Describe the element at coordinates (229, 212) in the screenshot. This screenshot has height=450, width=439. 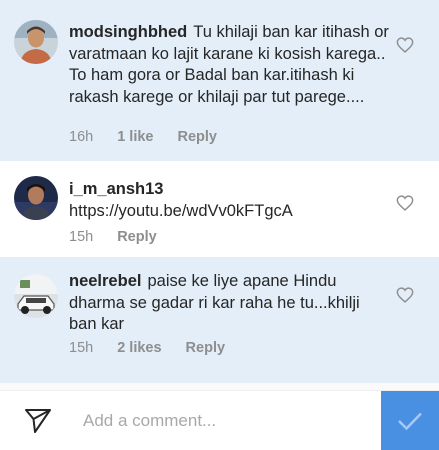
I see `comment-text: https://youtu.be/wdVv0kFTgcA` at that location.